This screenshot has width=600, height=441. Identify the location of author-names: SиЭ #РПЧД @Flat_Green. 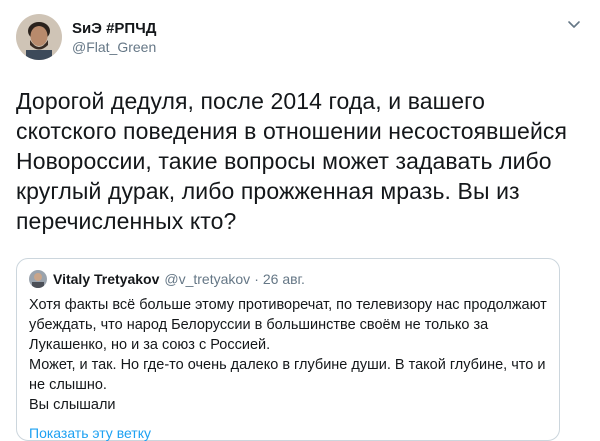
(114, 37).